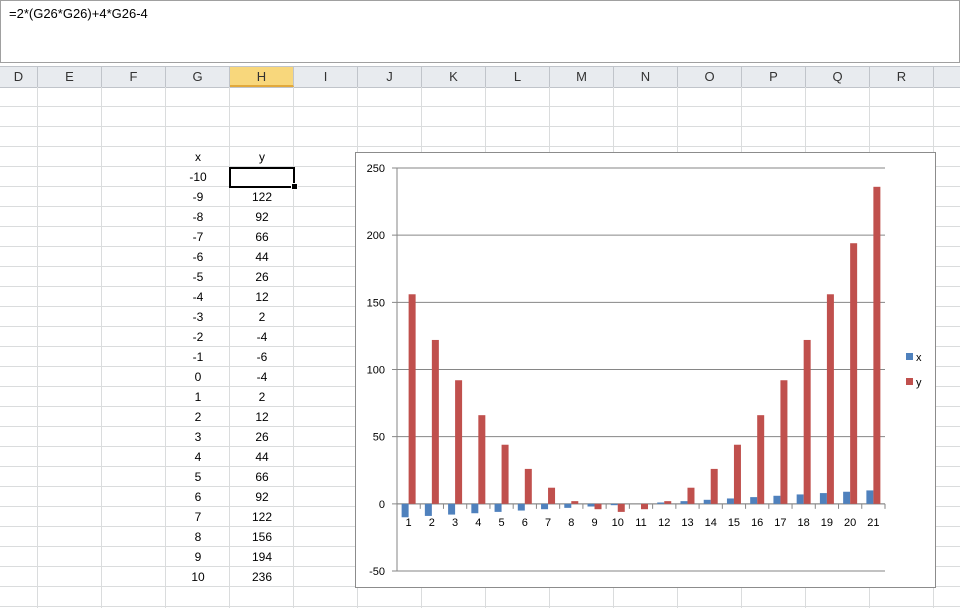 The image size is (960, 608). I want to click on column-header-H: H, so click(262, 77).